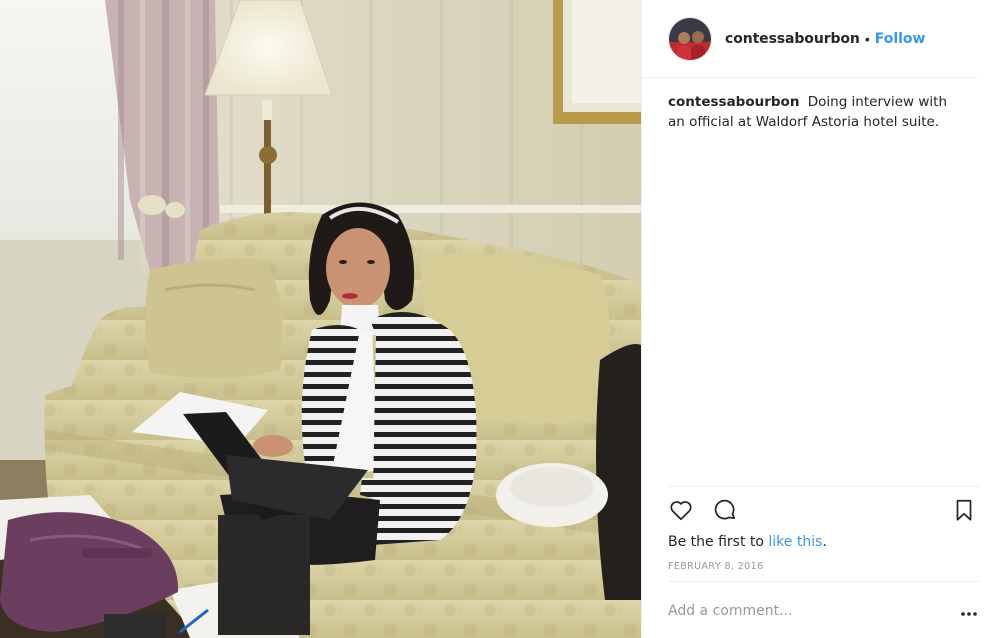 This screenshot has height=638, width=1000. Describe the element at coordinates (733, 102) in the screenshot. I see `caption-username: contessabourbon` at that location.